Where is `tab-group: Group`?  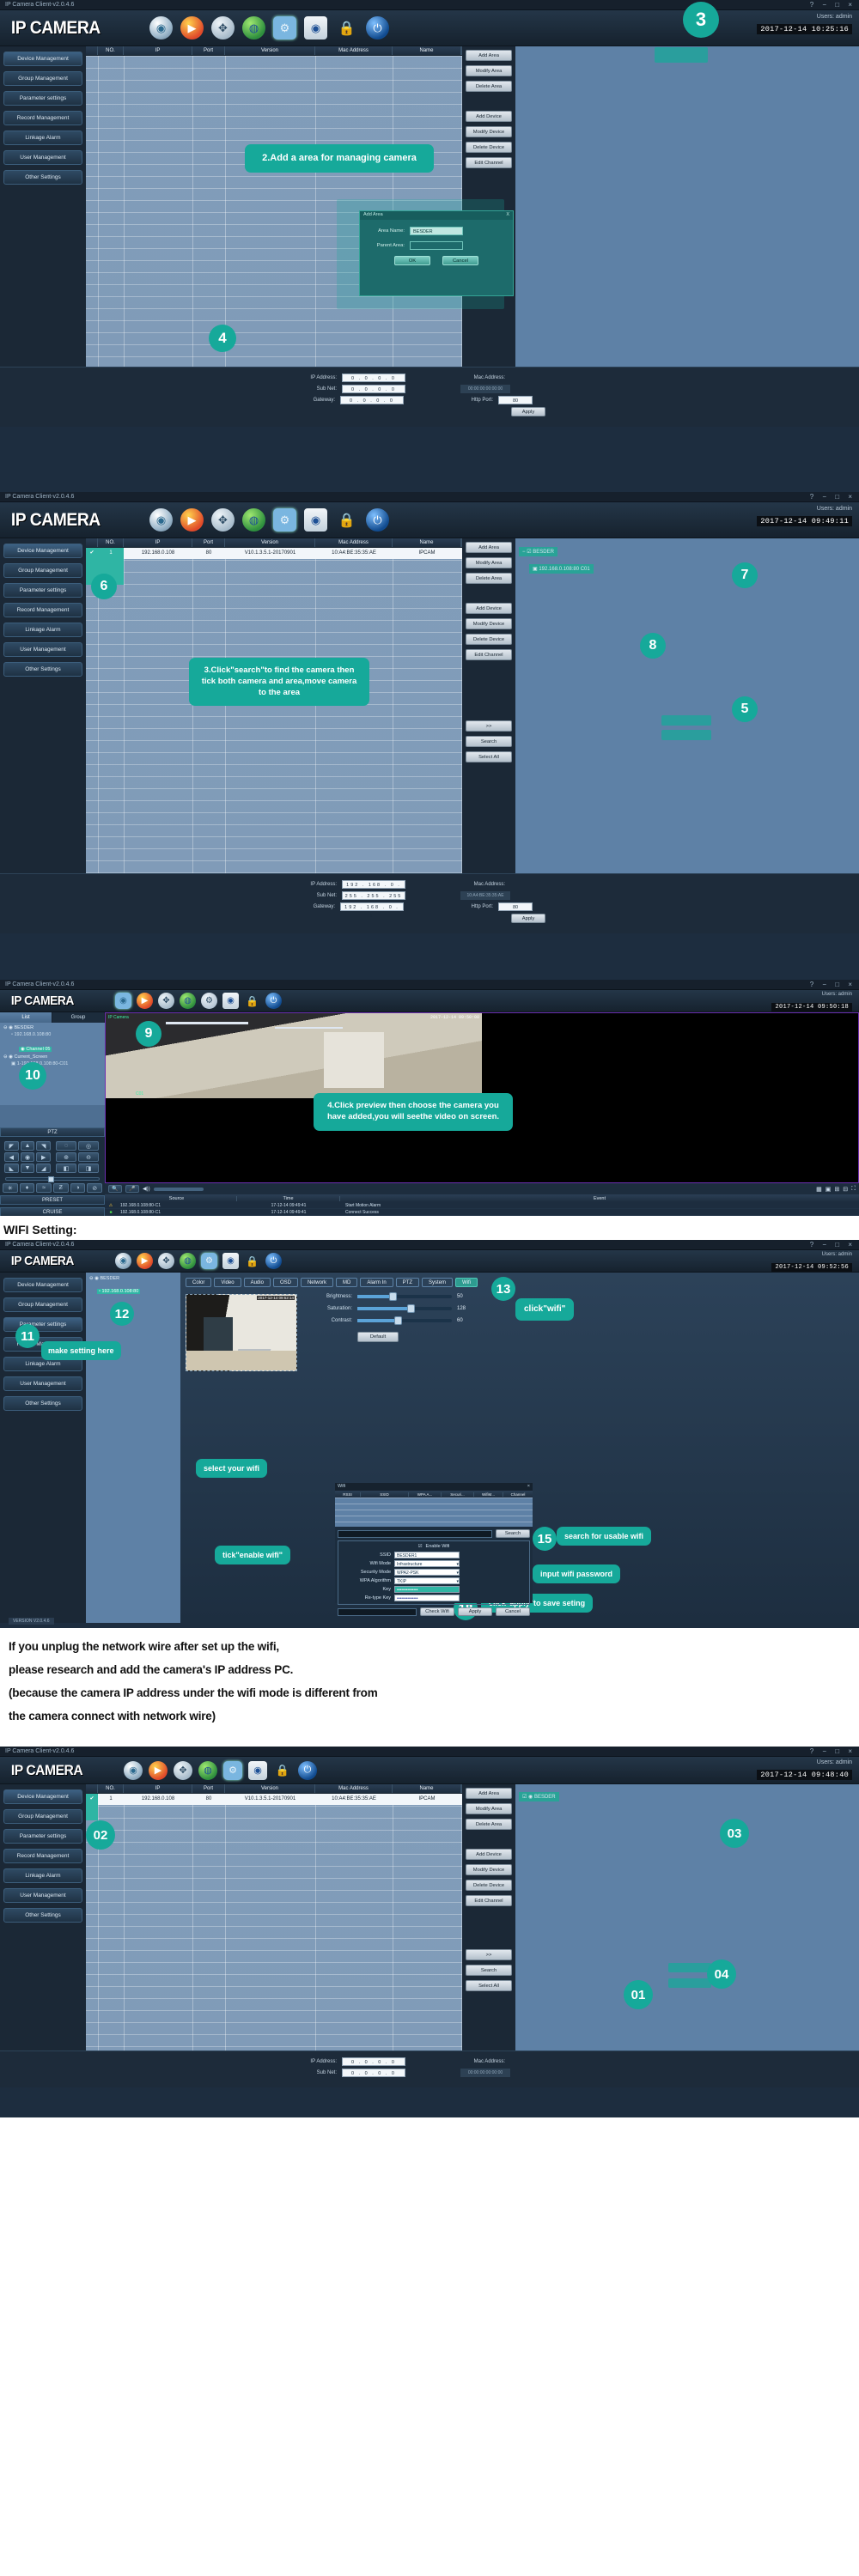 tab-group: Group is located at coordinates (78, 1017).